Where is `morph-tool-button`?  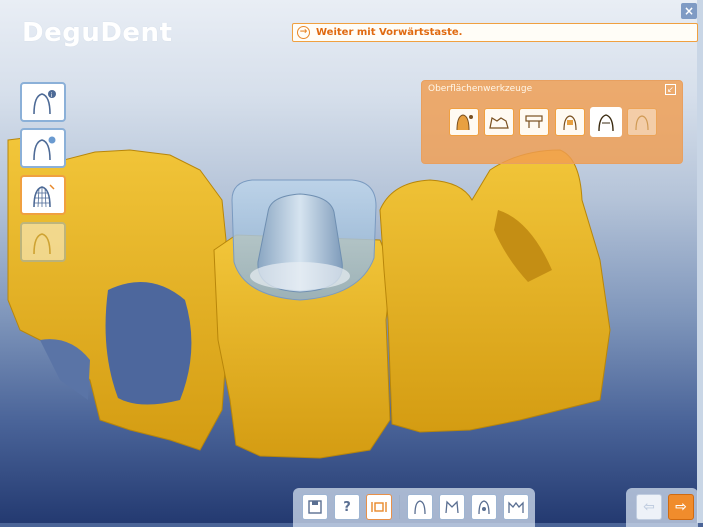
morph-tool-button is located at coordinates (642, 122).